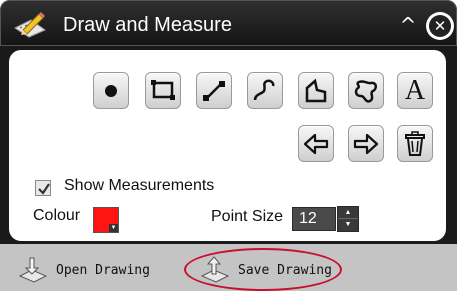 This screenshot has width=457, height=291. I want to click on polygon-tool-button, so click(316, 90).